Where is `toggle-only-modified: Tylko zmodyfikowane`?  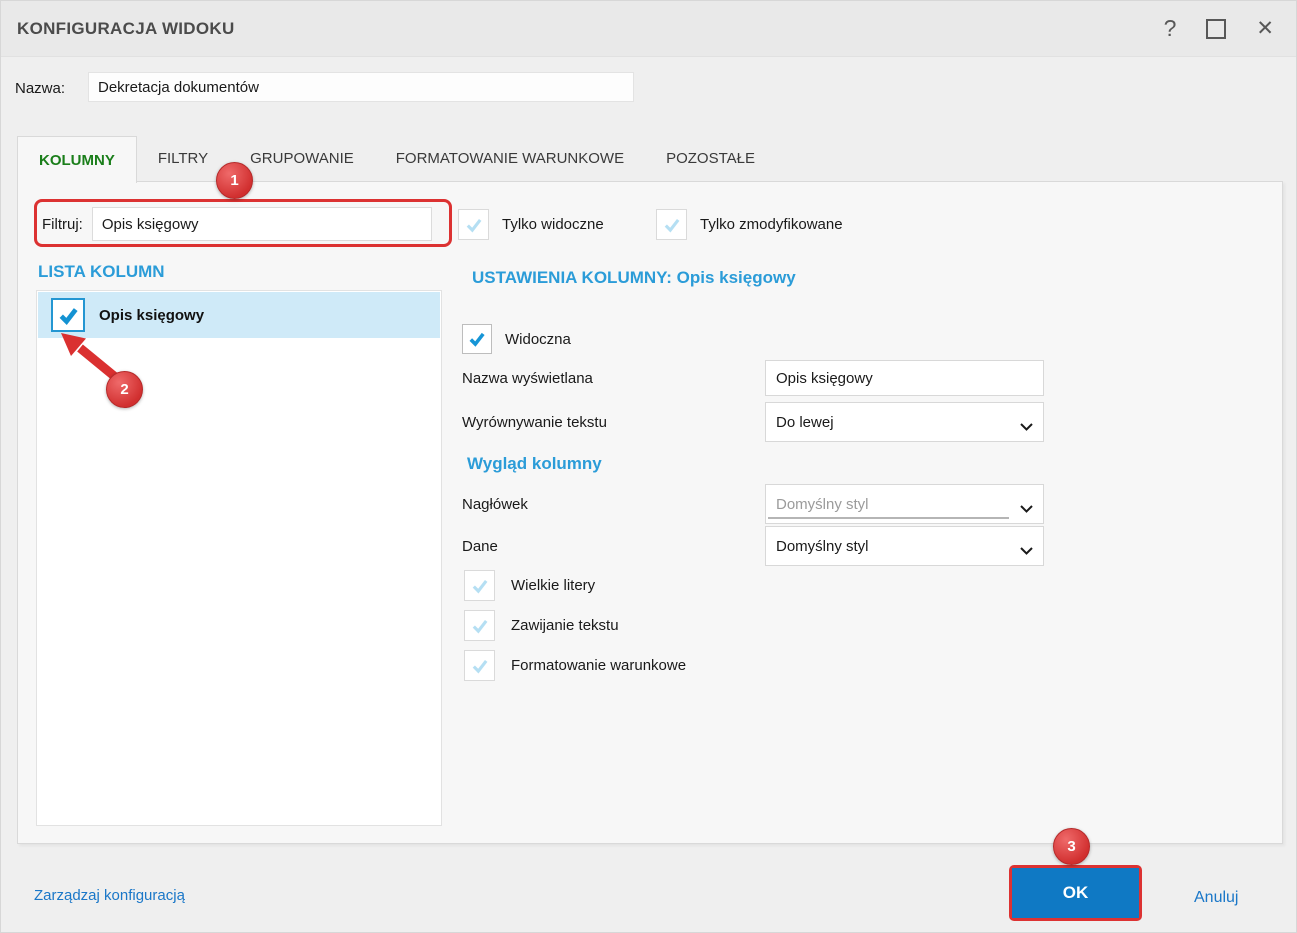
toggle-only-modified: Tylko zmodyfikowane is located at coordinates (749, 224).